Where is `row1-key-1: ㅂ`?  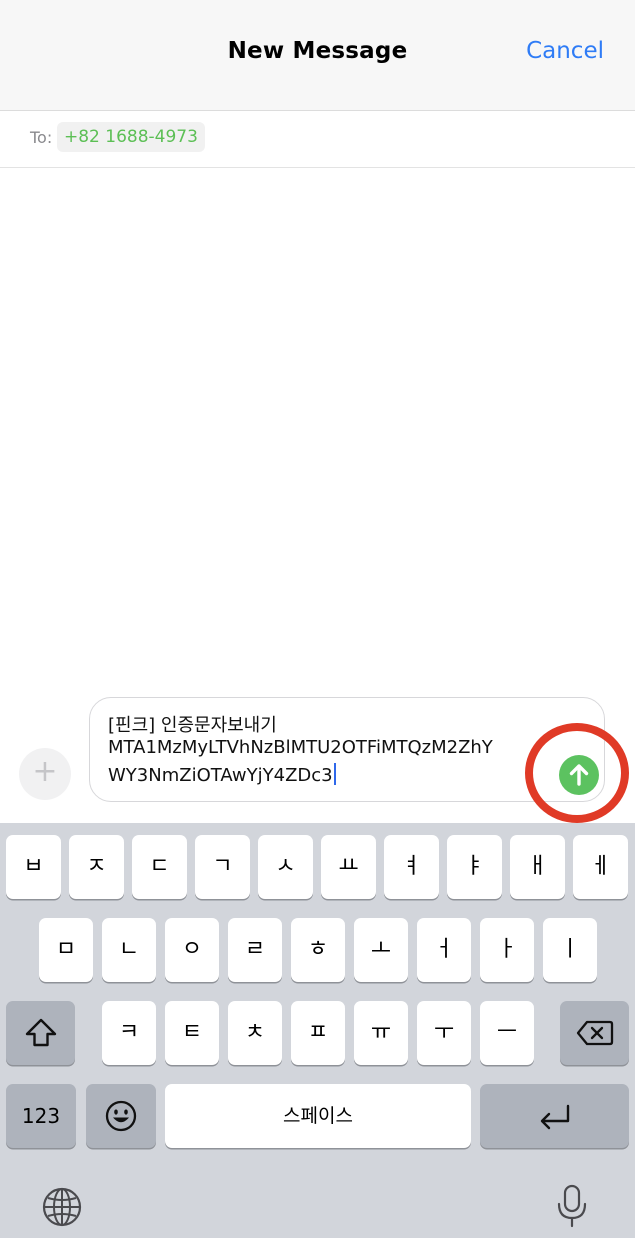
row1-key-1: ㅂ is located at coordinates (33, 867).